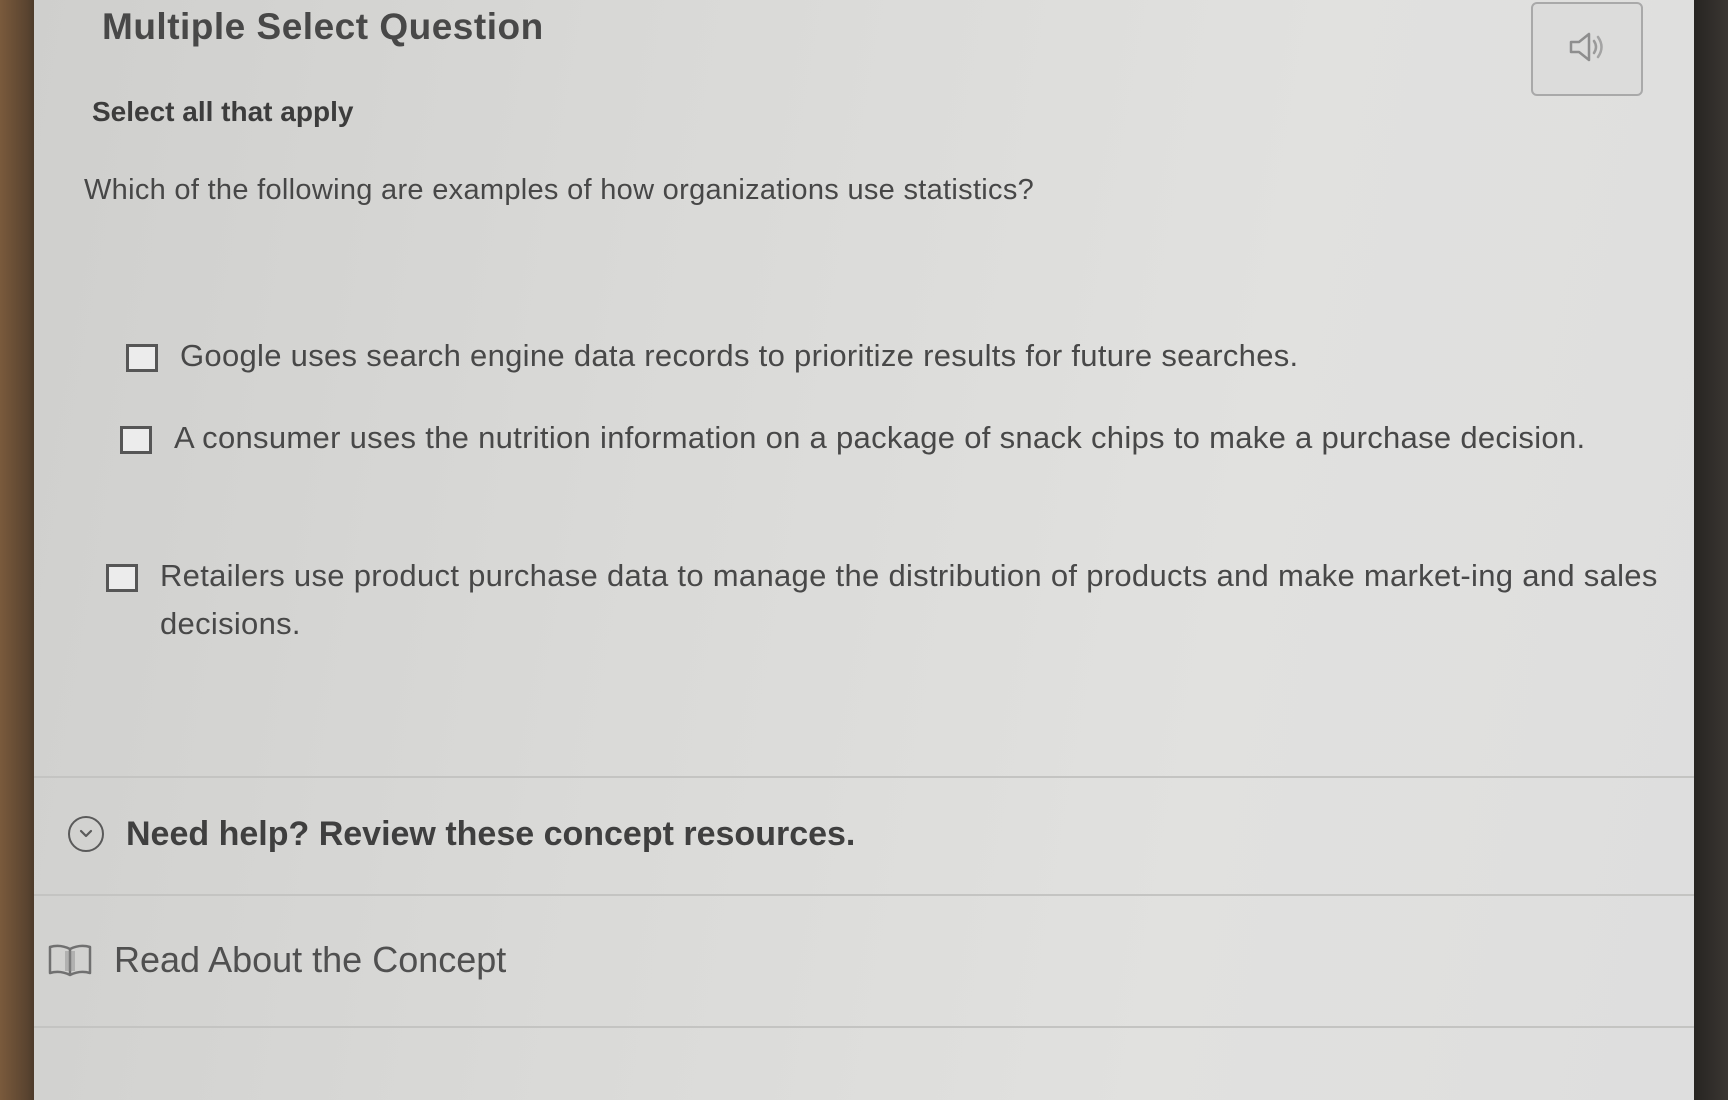  What do you see at coordinates (323, 26) in the screenshot?
I see `question-type-title: Multiple Select Question` at bounding box center [323, 26].